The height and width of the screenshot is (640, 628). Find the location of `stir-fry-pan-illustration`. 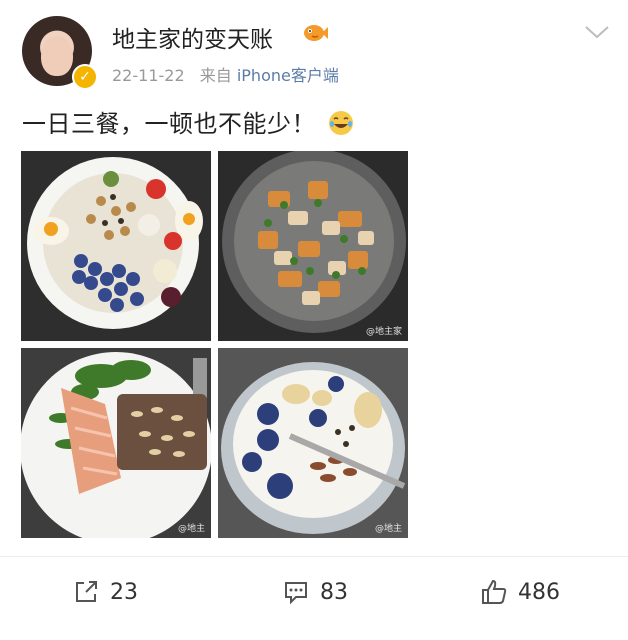

stir-fry-pan-illustration is located at coordinates (313, 246).